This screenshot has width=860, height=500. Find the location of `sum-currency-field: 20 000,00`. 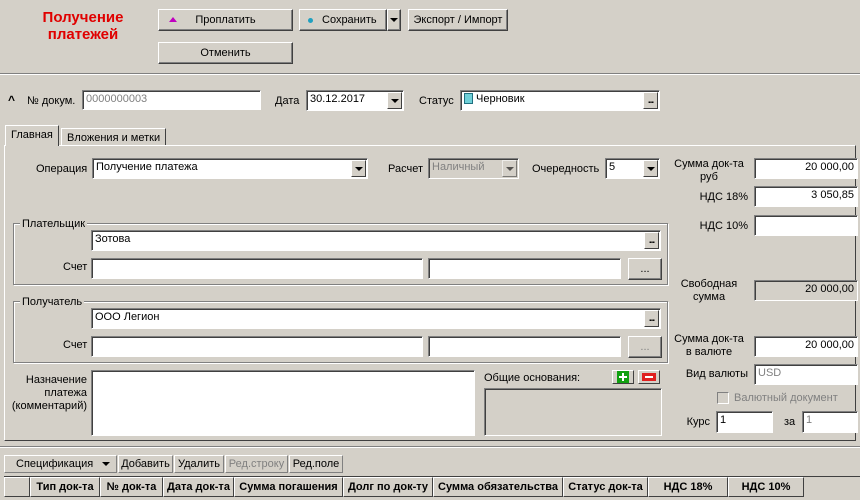

sum-currency-field: 20 000,00 is located at coordinates (806, 346).